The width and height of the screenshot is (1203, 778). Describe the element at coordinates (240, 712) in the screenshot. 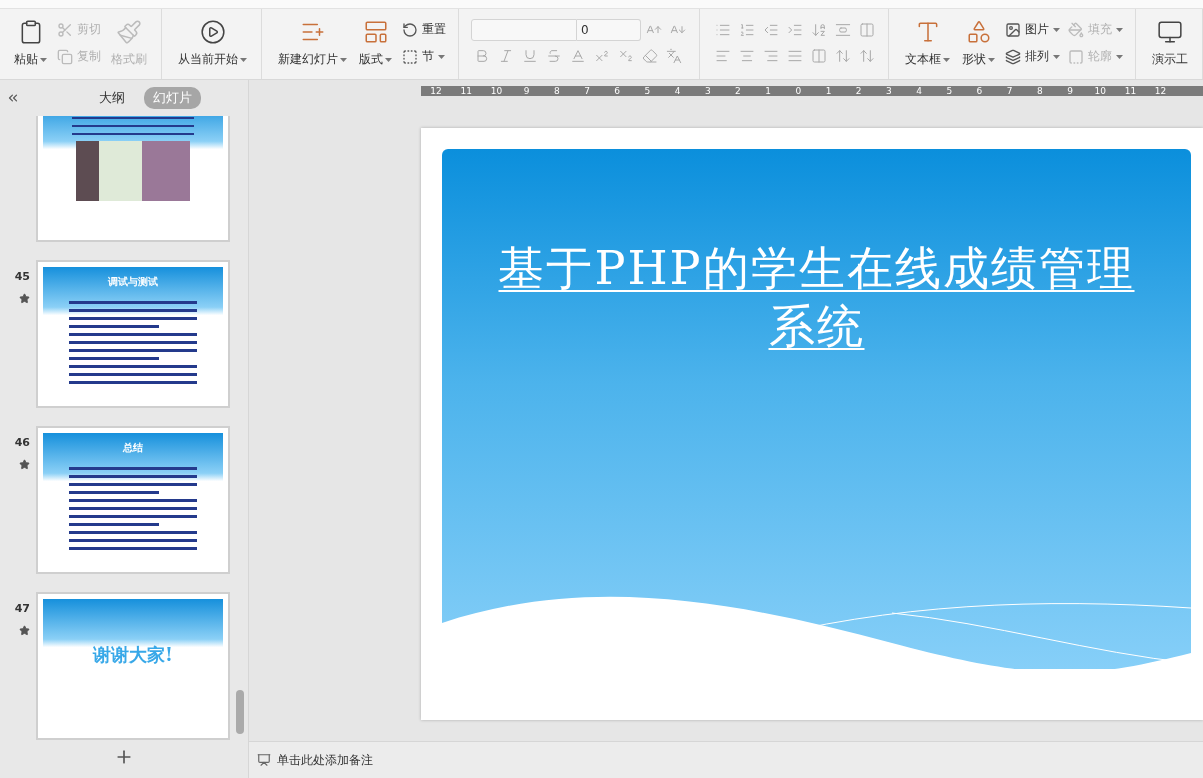

I see `scrollbar-thumb` at that location.